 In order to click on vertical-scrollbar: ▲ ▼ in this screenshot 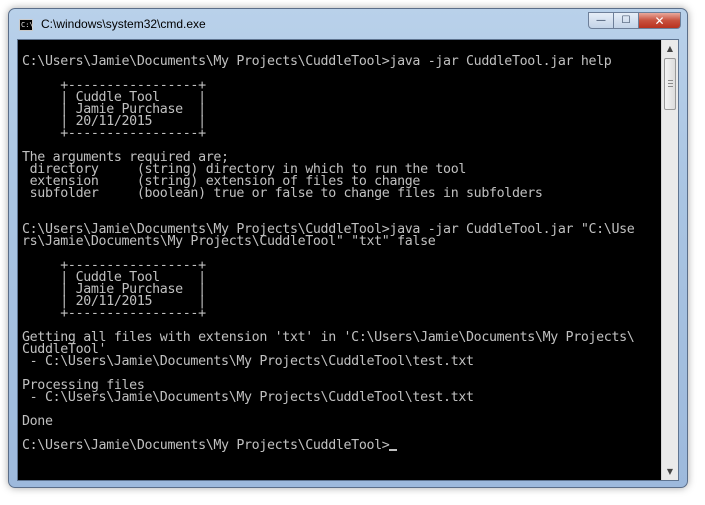, I will do `click(669, 260)`.